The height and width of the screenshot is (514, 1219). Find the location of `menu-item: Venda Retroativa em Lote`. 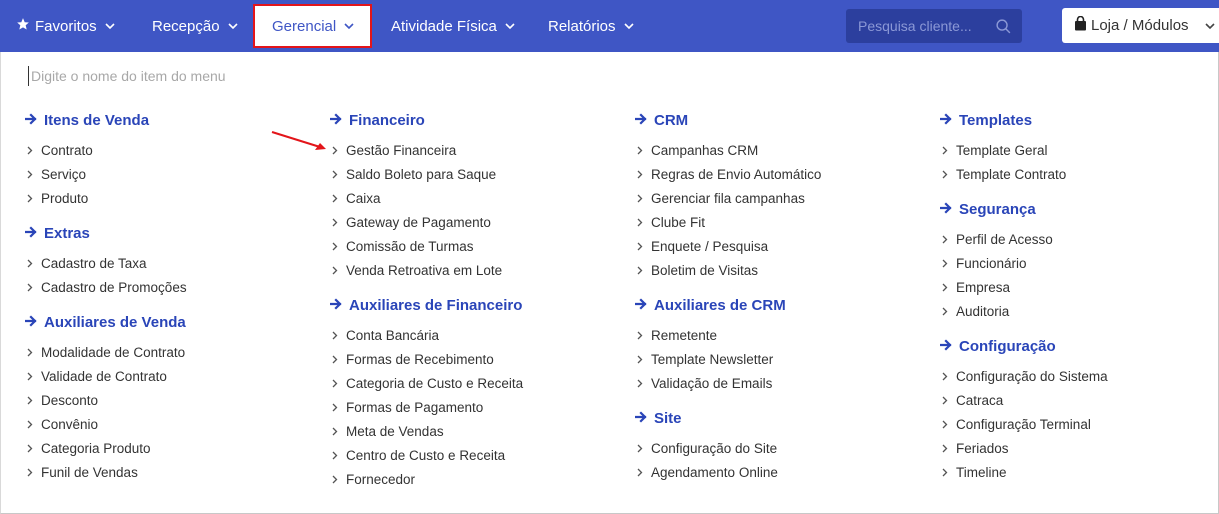

menu-item: Venda Retroativa em Lote is located at coordinates (426, 270).